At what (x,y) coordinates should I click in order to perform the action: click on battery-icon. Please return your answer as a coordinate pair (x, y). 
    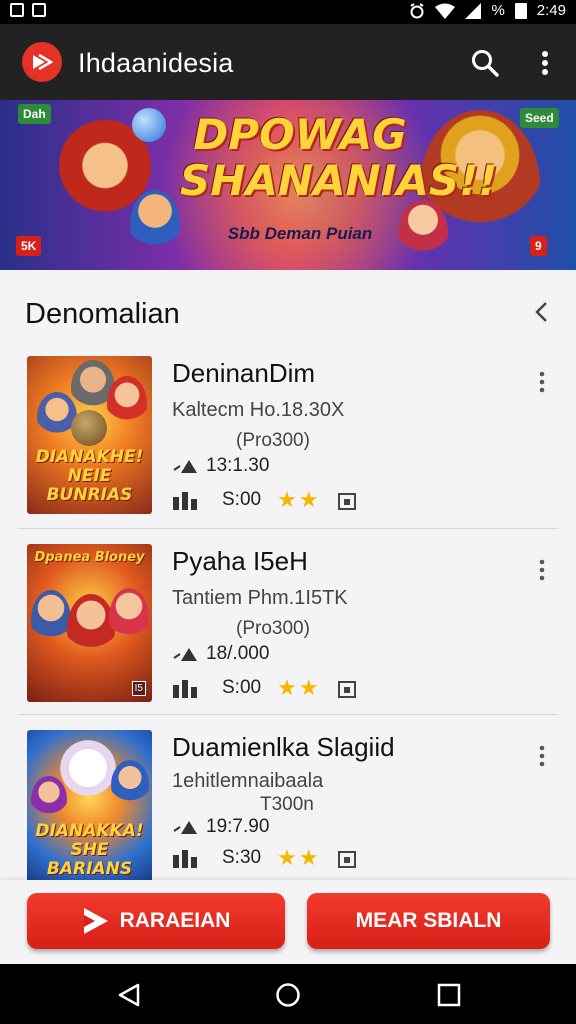
    Looking at the image, I should click on (520, 10).